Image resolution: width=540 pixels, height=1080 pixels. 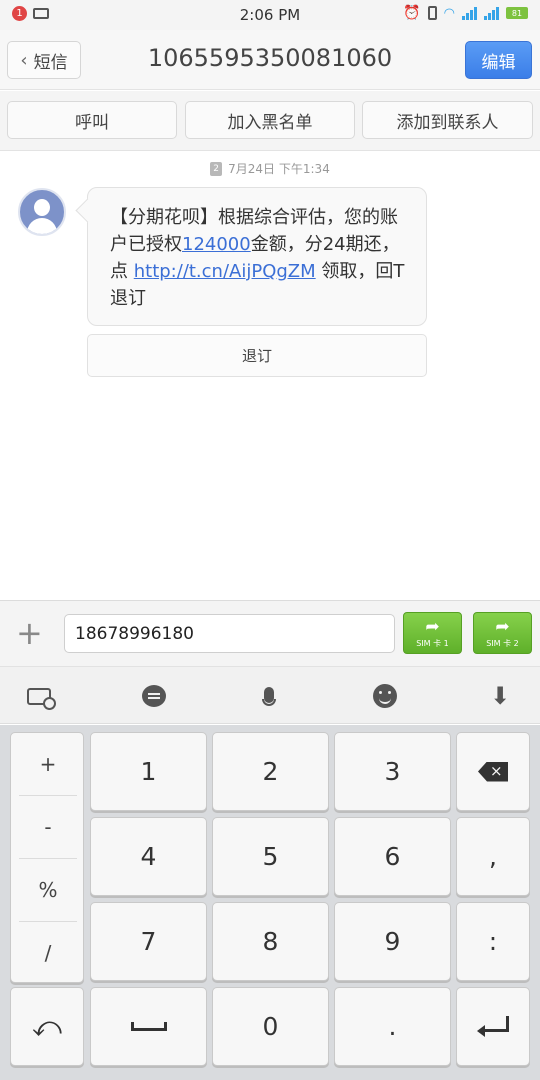 What do you see at coordinates (270, 941) in the screenshot?
I see `key-8: 8` at bounding box center [270, 941].